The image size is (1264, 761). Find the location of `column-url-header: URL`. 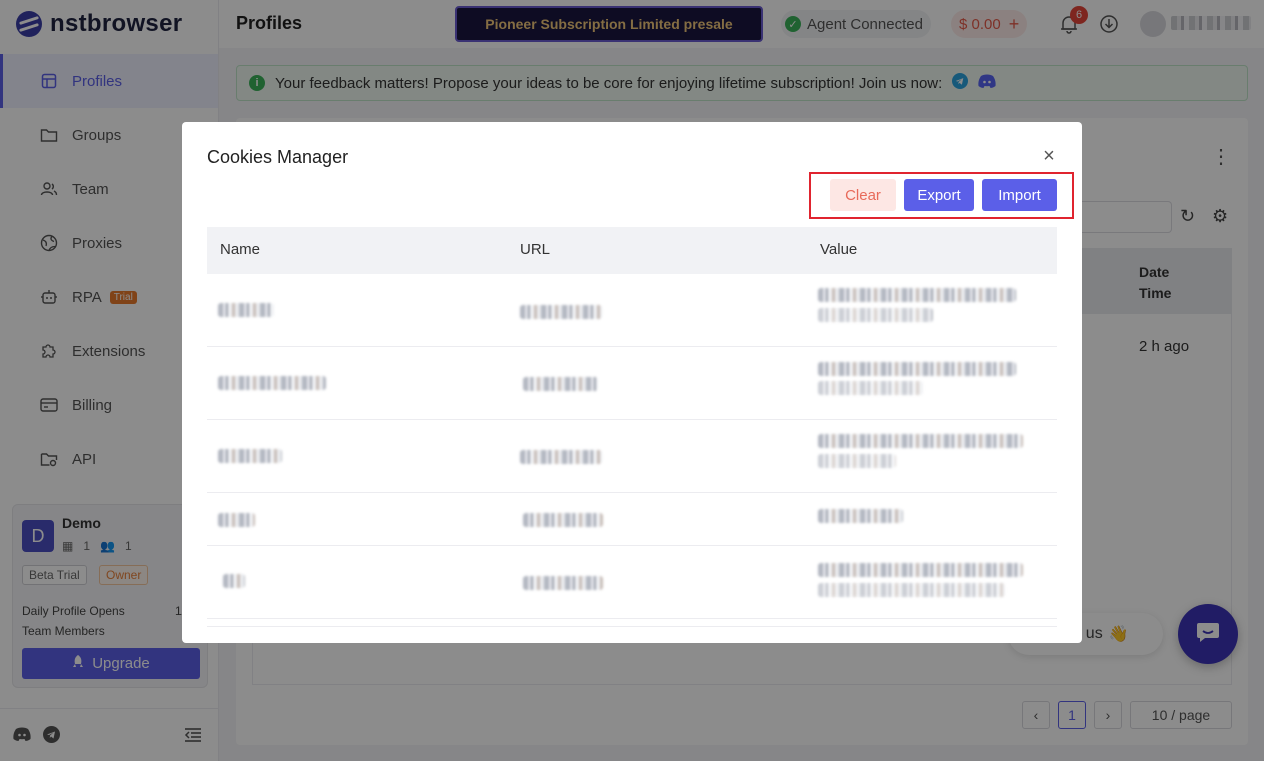

column-url-header: URL is located at coordinates (535, 249).